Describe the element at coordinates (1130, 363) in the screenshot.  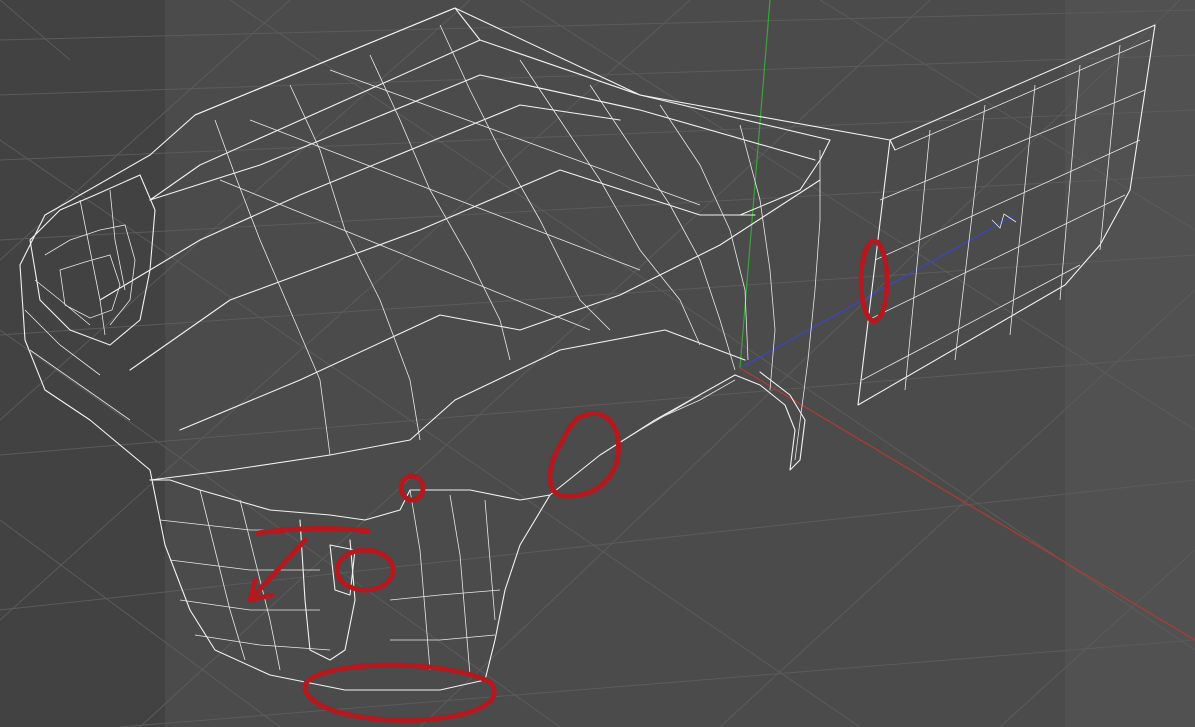
I see `viewport-right-shade` at that location.